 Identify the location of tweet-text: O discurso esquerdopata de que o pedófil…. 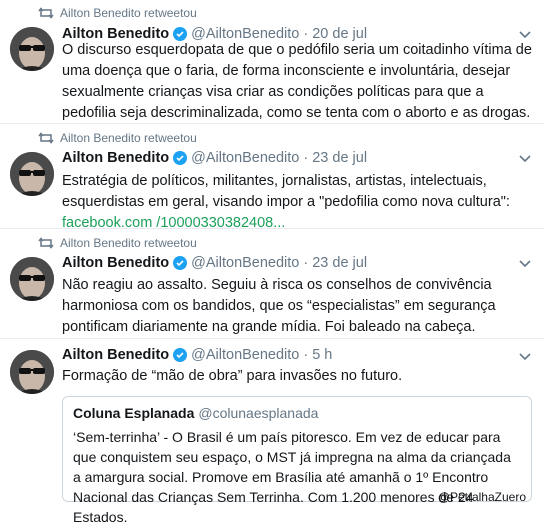
(297, 81).